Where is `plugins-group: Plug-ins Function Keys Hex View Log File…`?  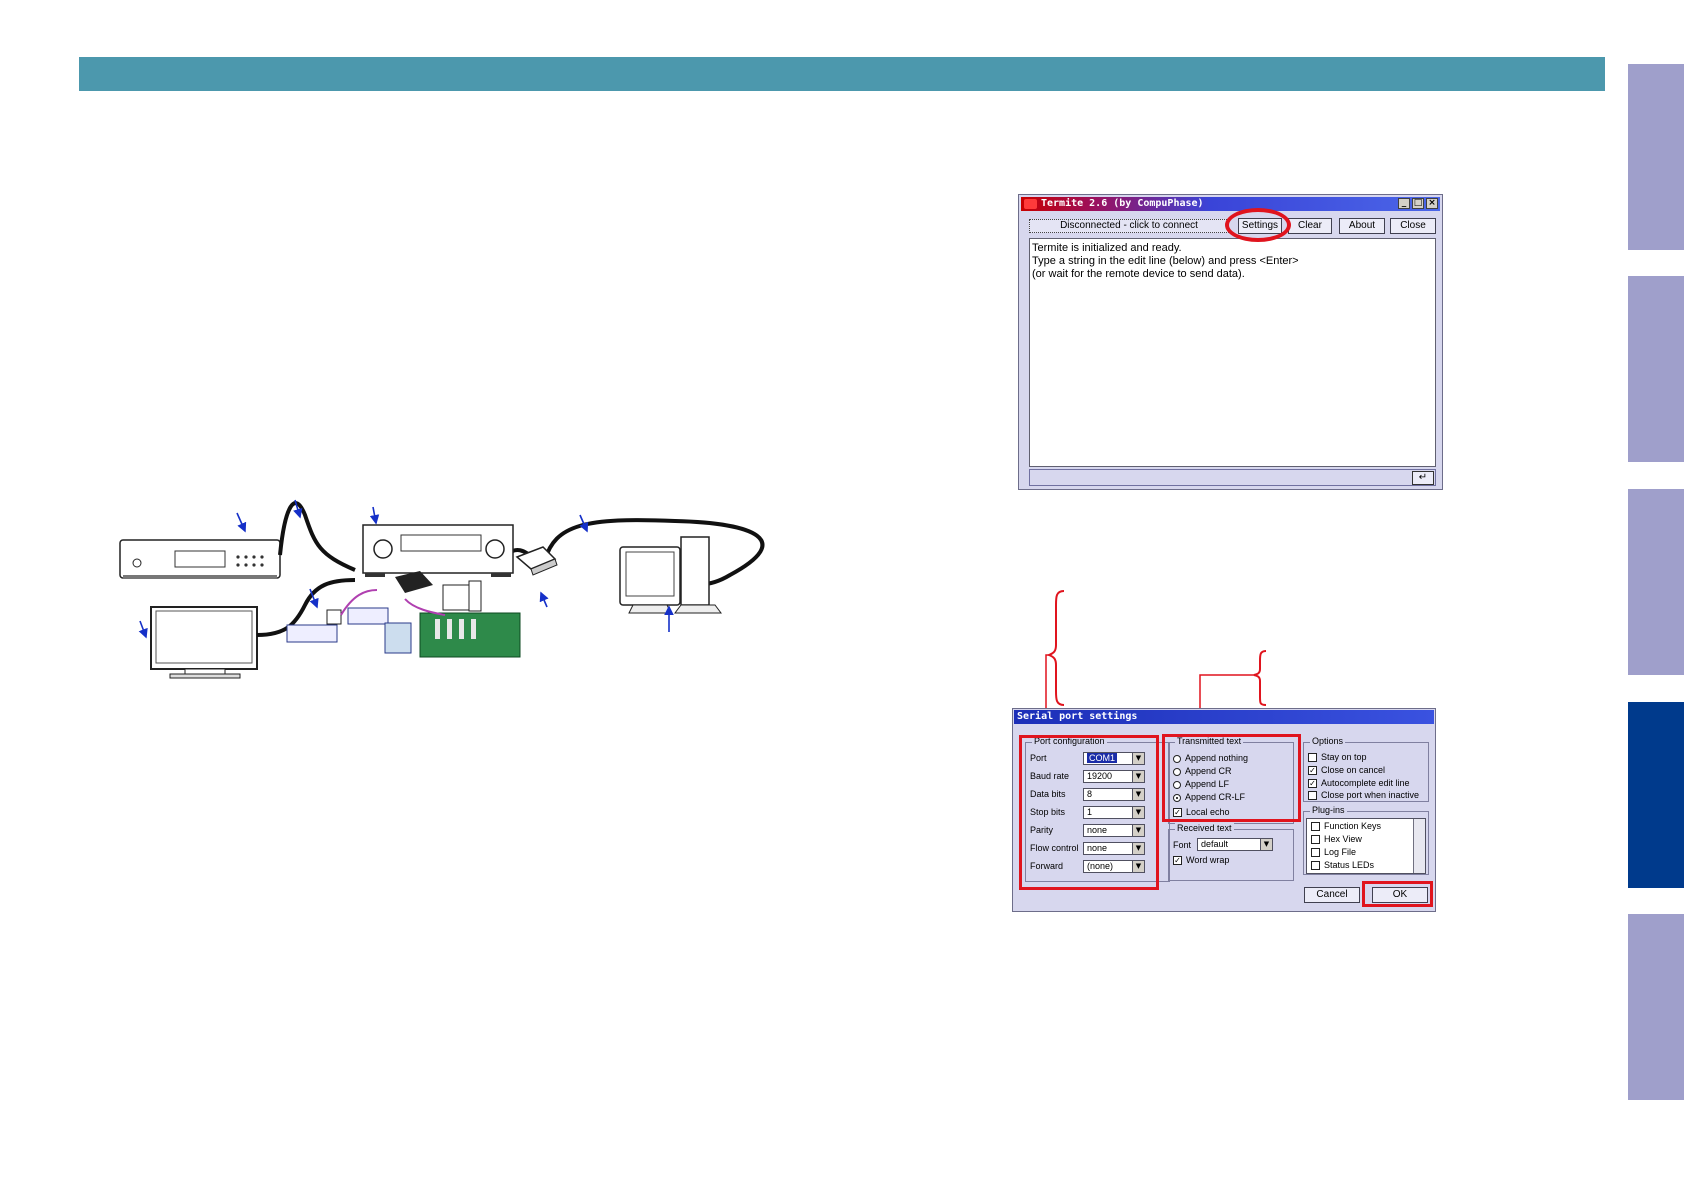
plugins-group: Plug-ins Function Keys Hex View Log File… is located at coordinates (1366, 840).